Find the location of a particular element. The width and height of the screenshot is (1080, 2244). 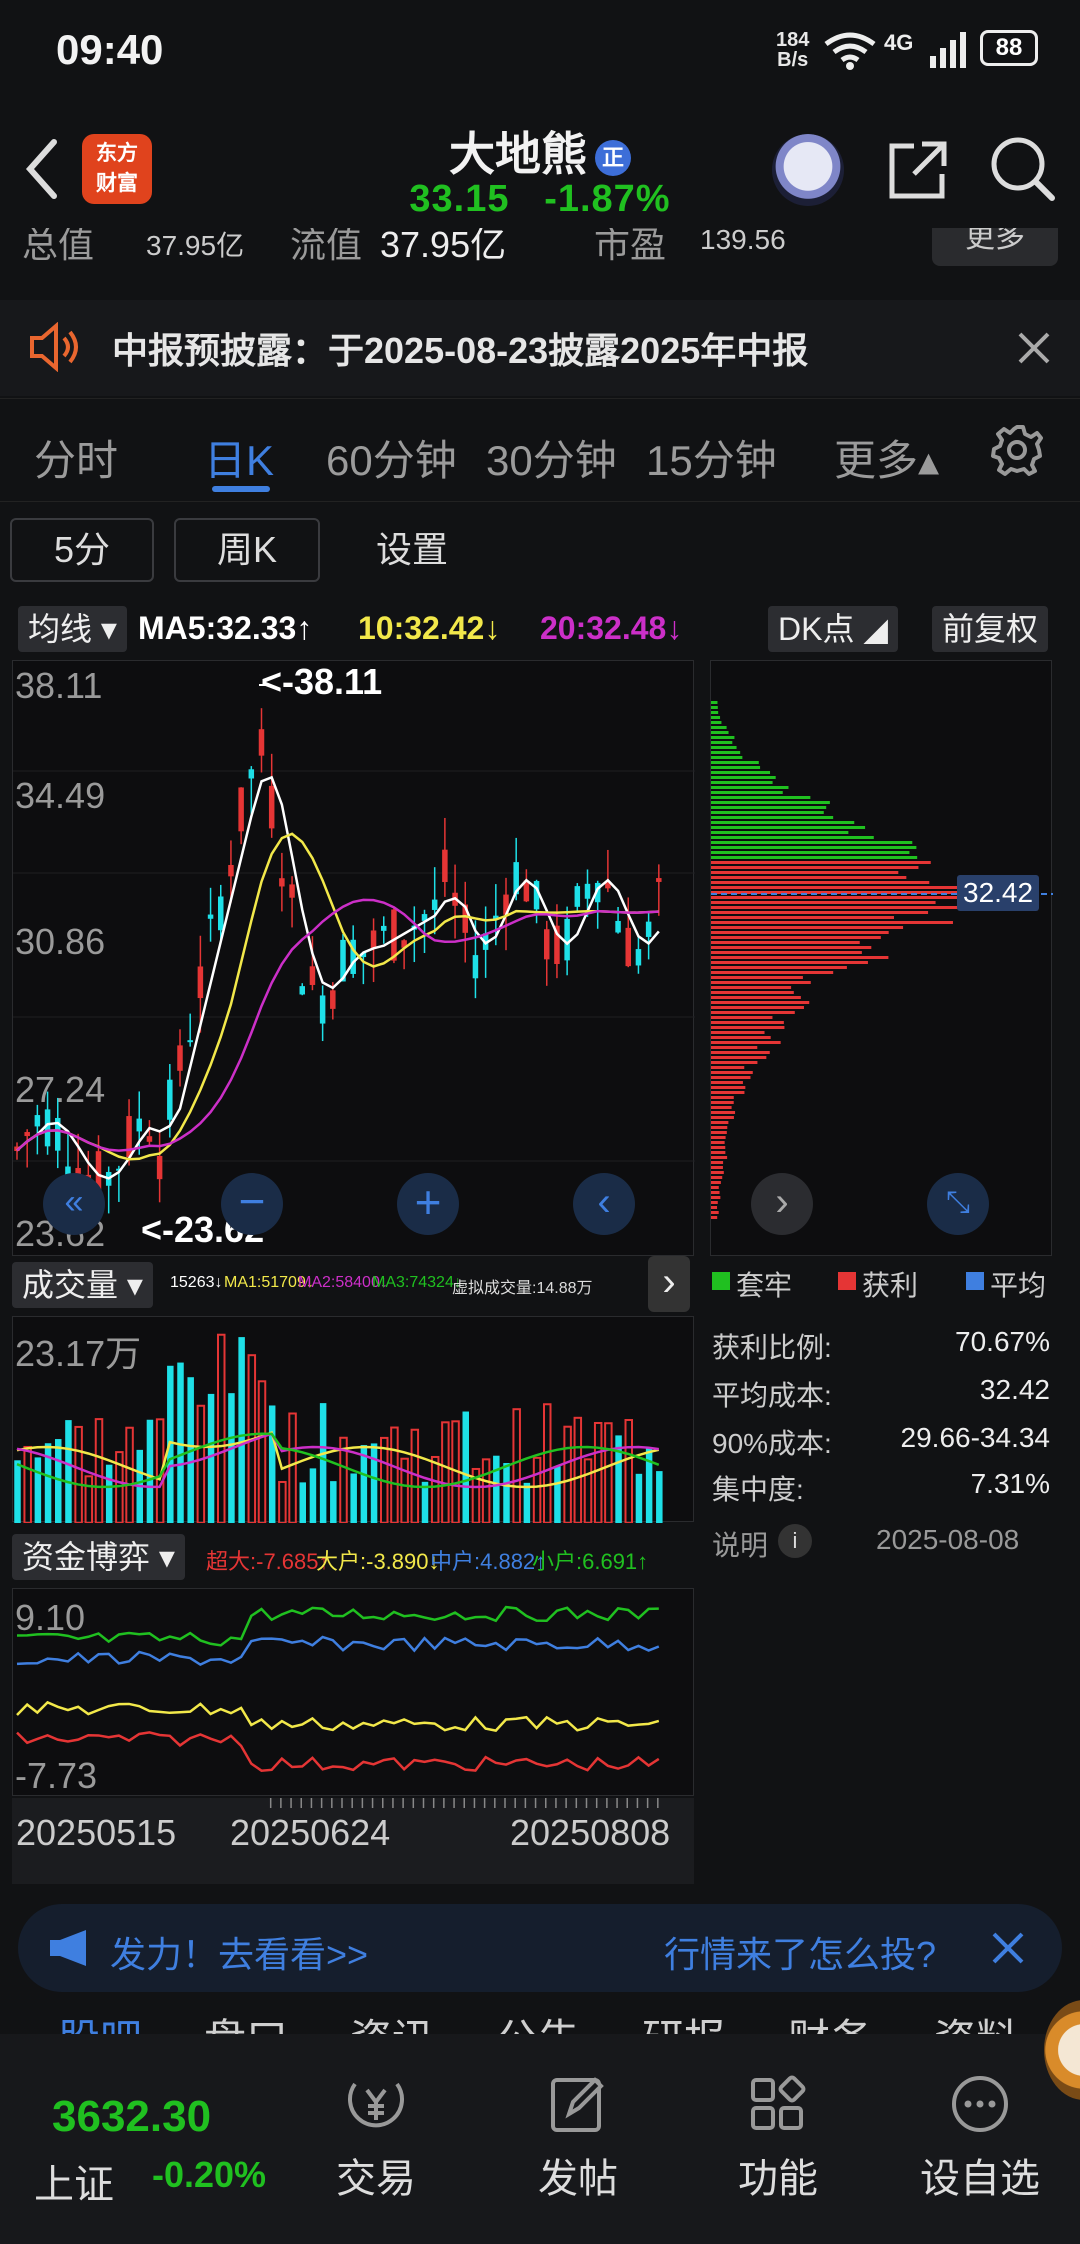

speaker-icon is located at coordinates (54, 347).